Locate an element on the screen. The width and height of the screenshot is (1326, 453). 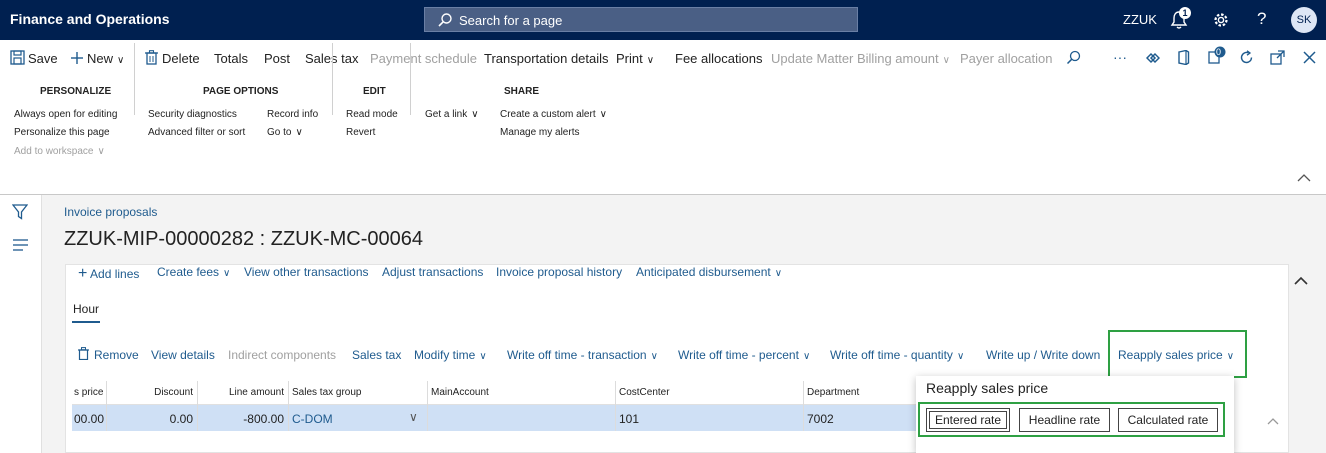
column-header-discount: Discount is located at coordinates (150, 392).